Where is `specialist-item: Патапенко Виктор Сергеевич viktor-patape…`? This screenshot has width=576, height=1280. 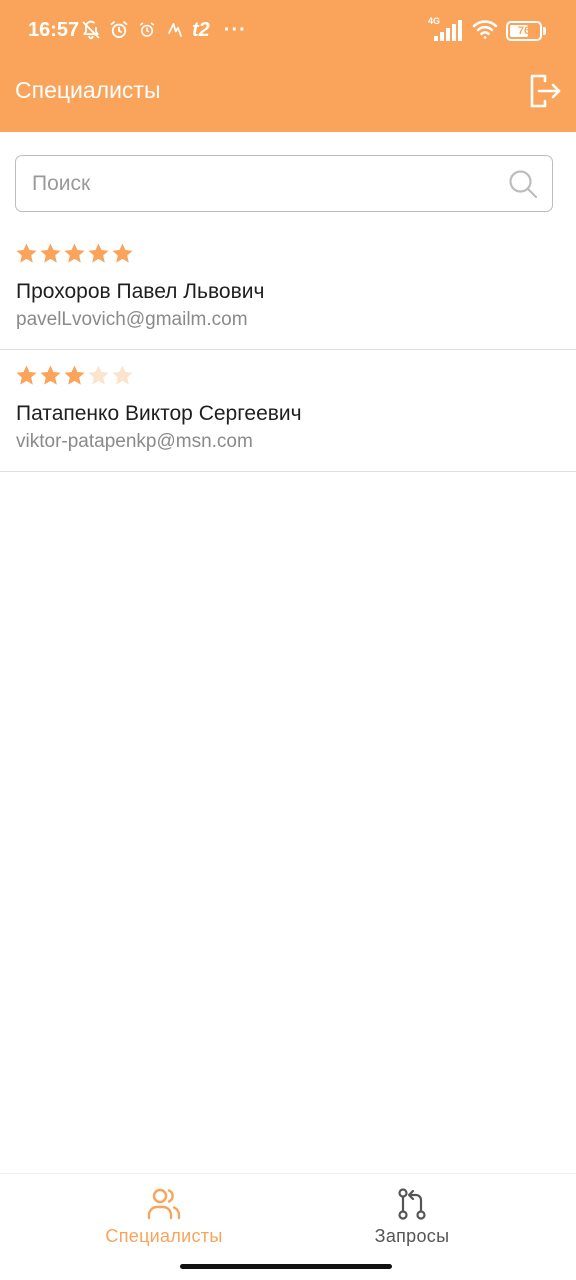
specialist-item: Патапенко Виктор Сергеевич viktor-patape… is located at coordinates (288, 411).